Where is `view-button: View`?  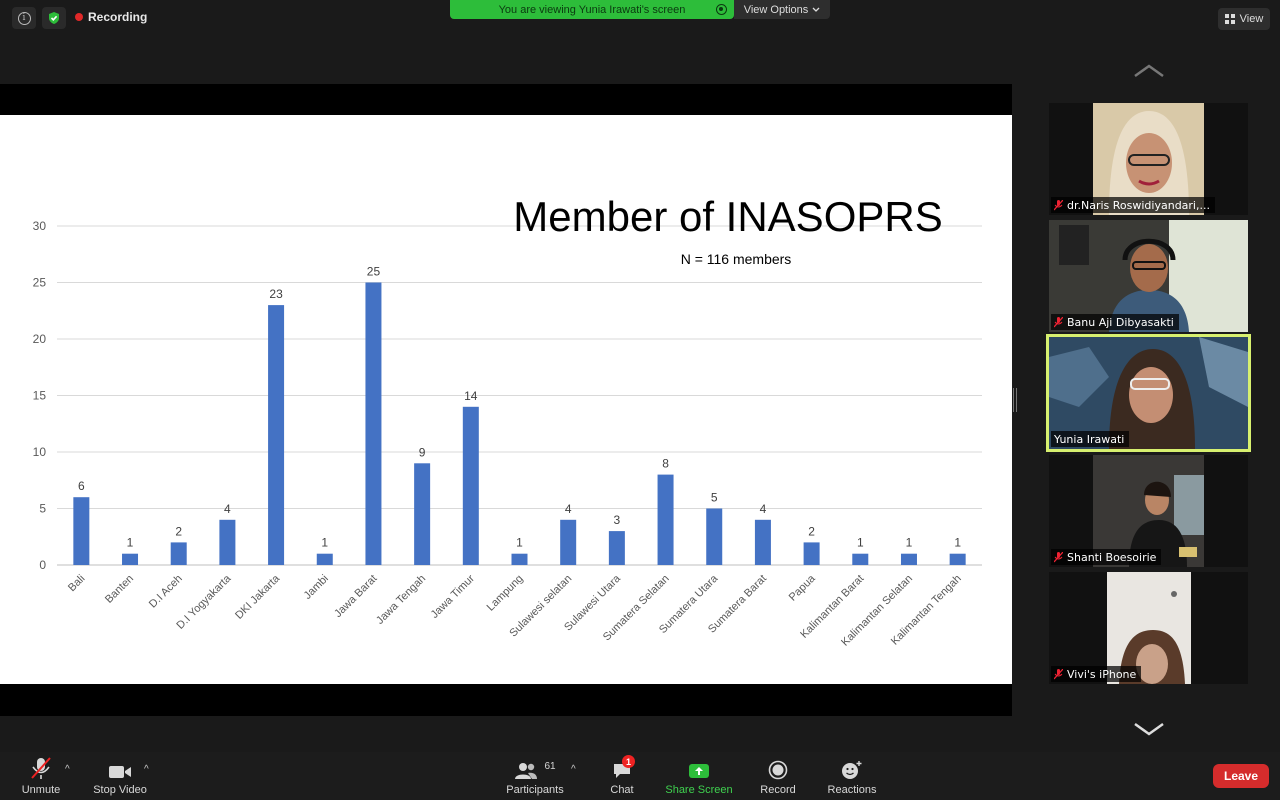 view-button: View is located at coordinates (1244, 19).